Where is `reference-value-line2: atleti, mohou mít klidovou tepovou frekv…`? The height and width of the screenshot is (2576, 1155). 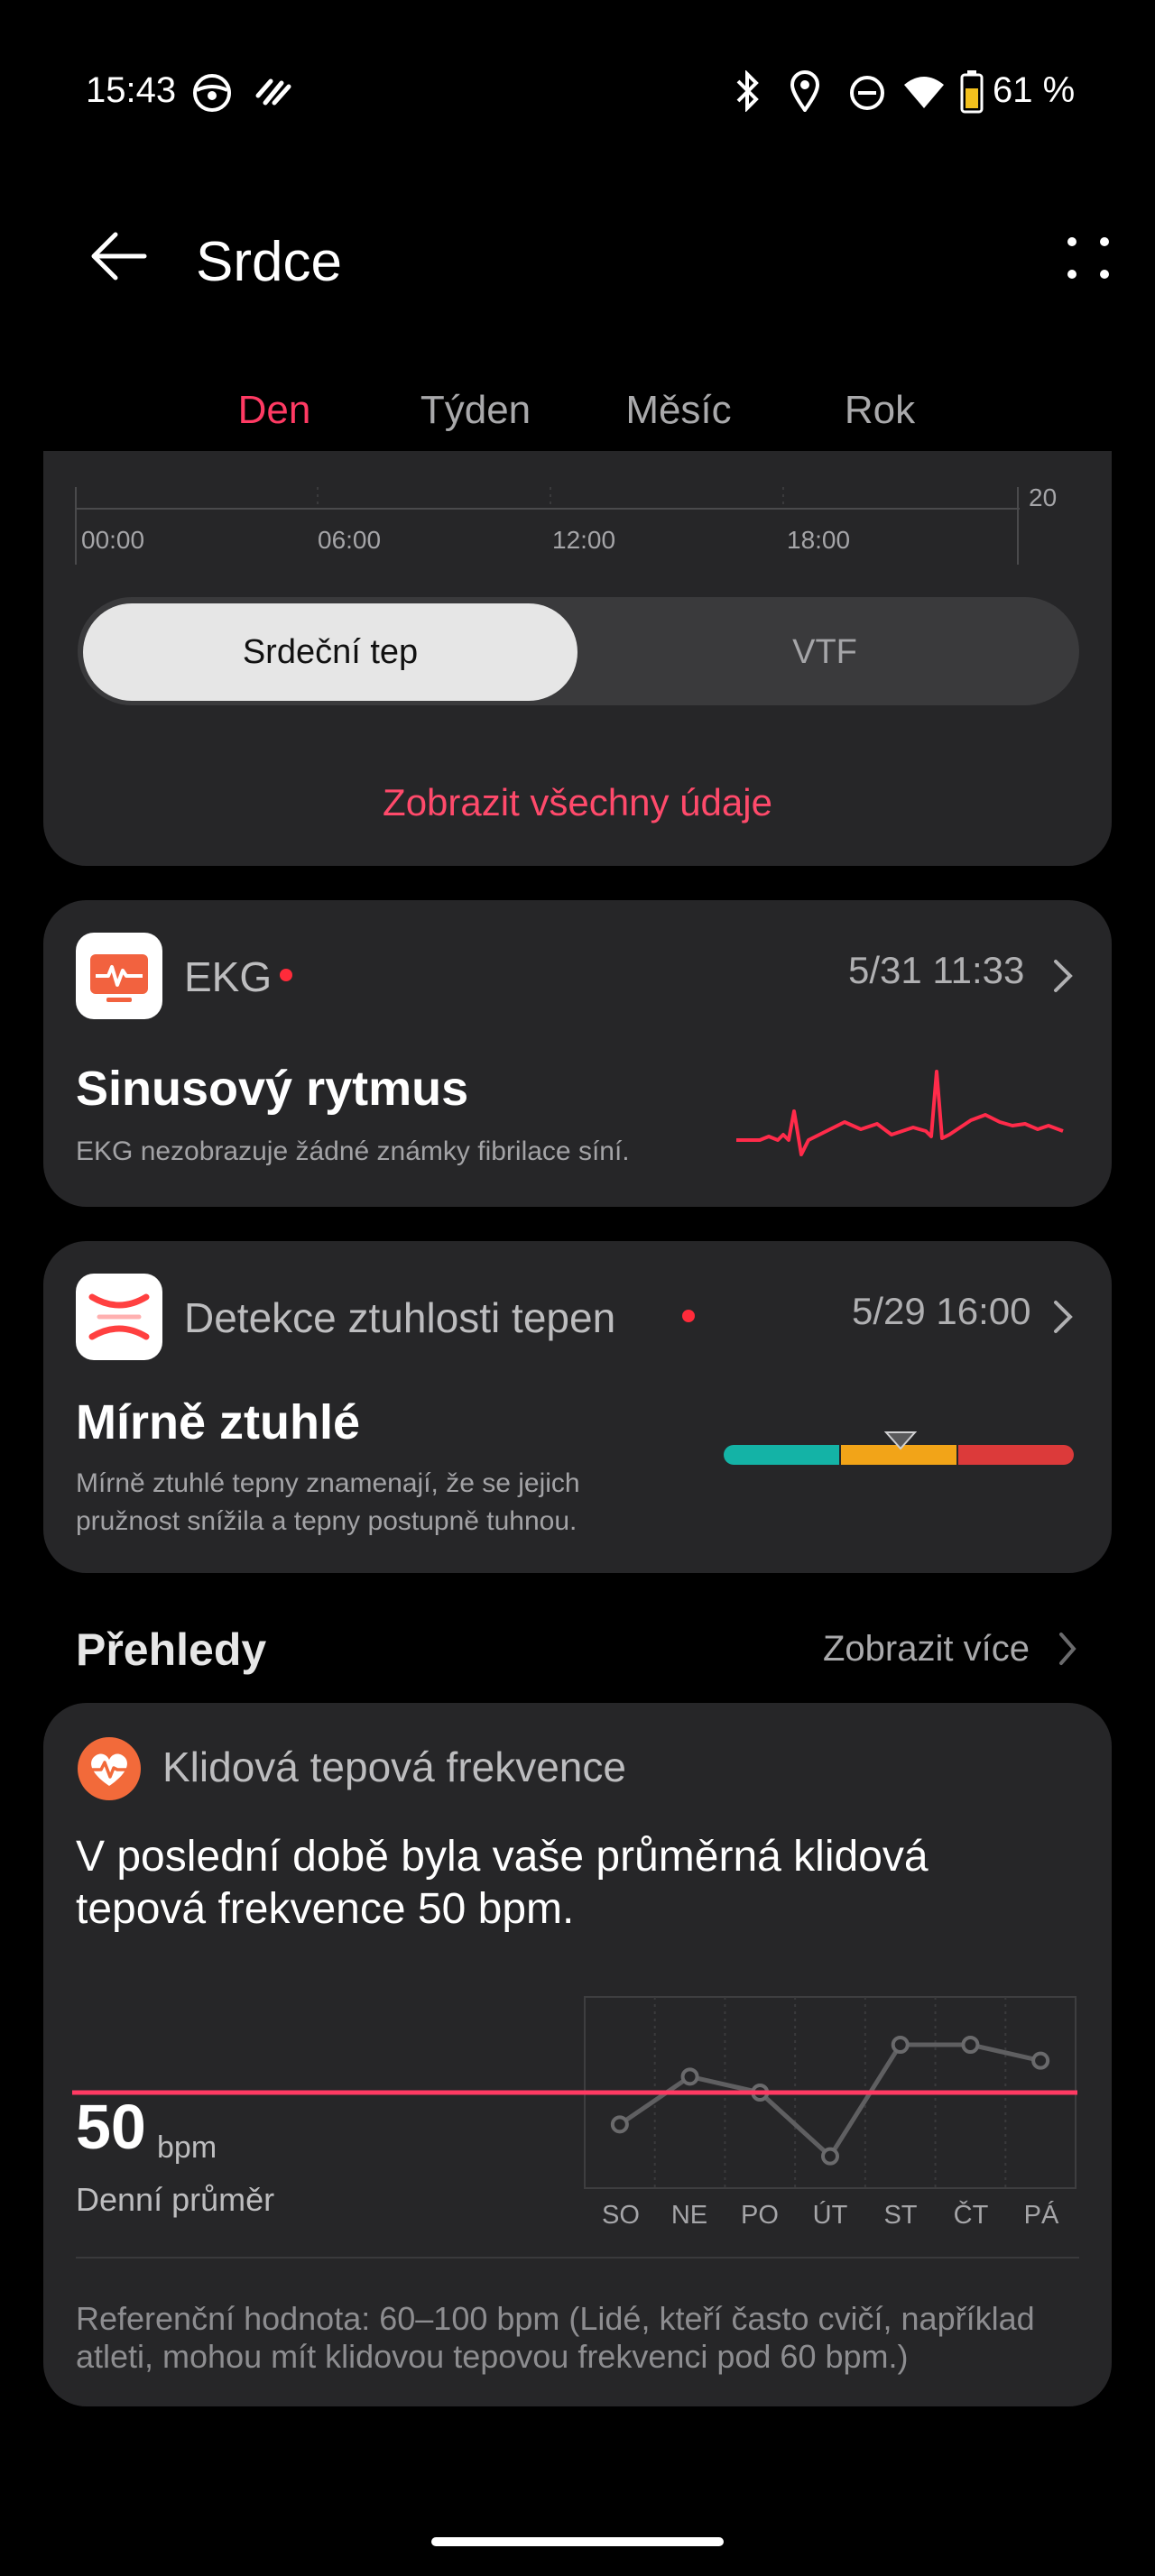 reference-value-line2: atleti, mohou mít klidovou tepovou frekv… is located at coordinates (493, 2356).